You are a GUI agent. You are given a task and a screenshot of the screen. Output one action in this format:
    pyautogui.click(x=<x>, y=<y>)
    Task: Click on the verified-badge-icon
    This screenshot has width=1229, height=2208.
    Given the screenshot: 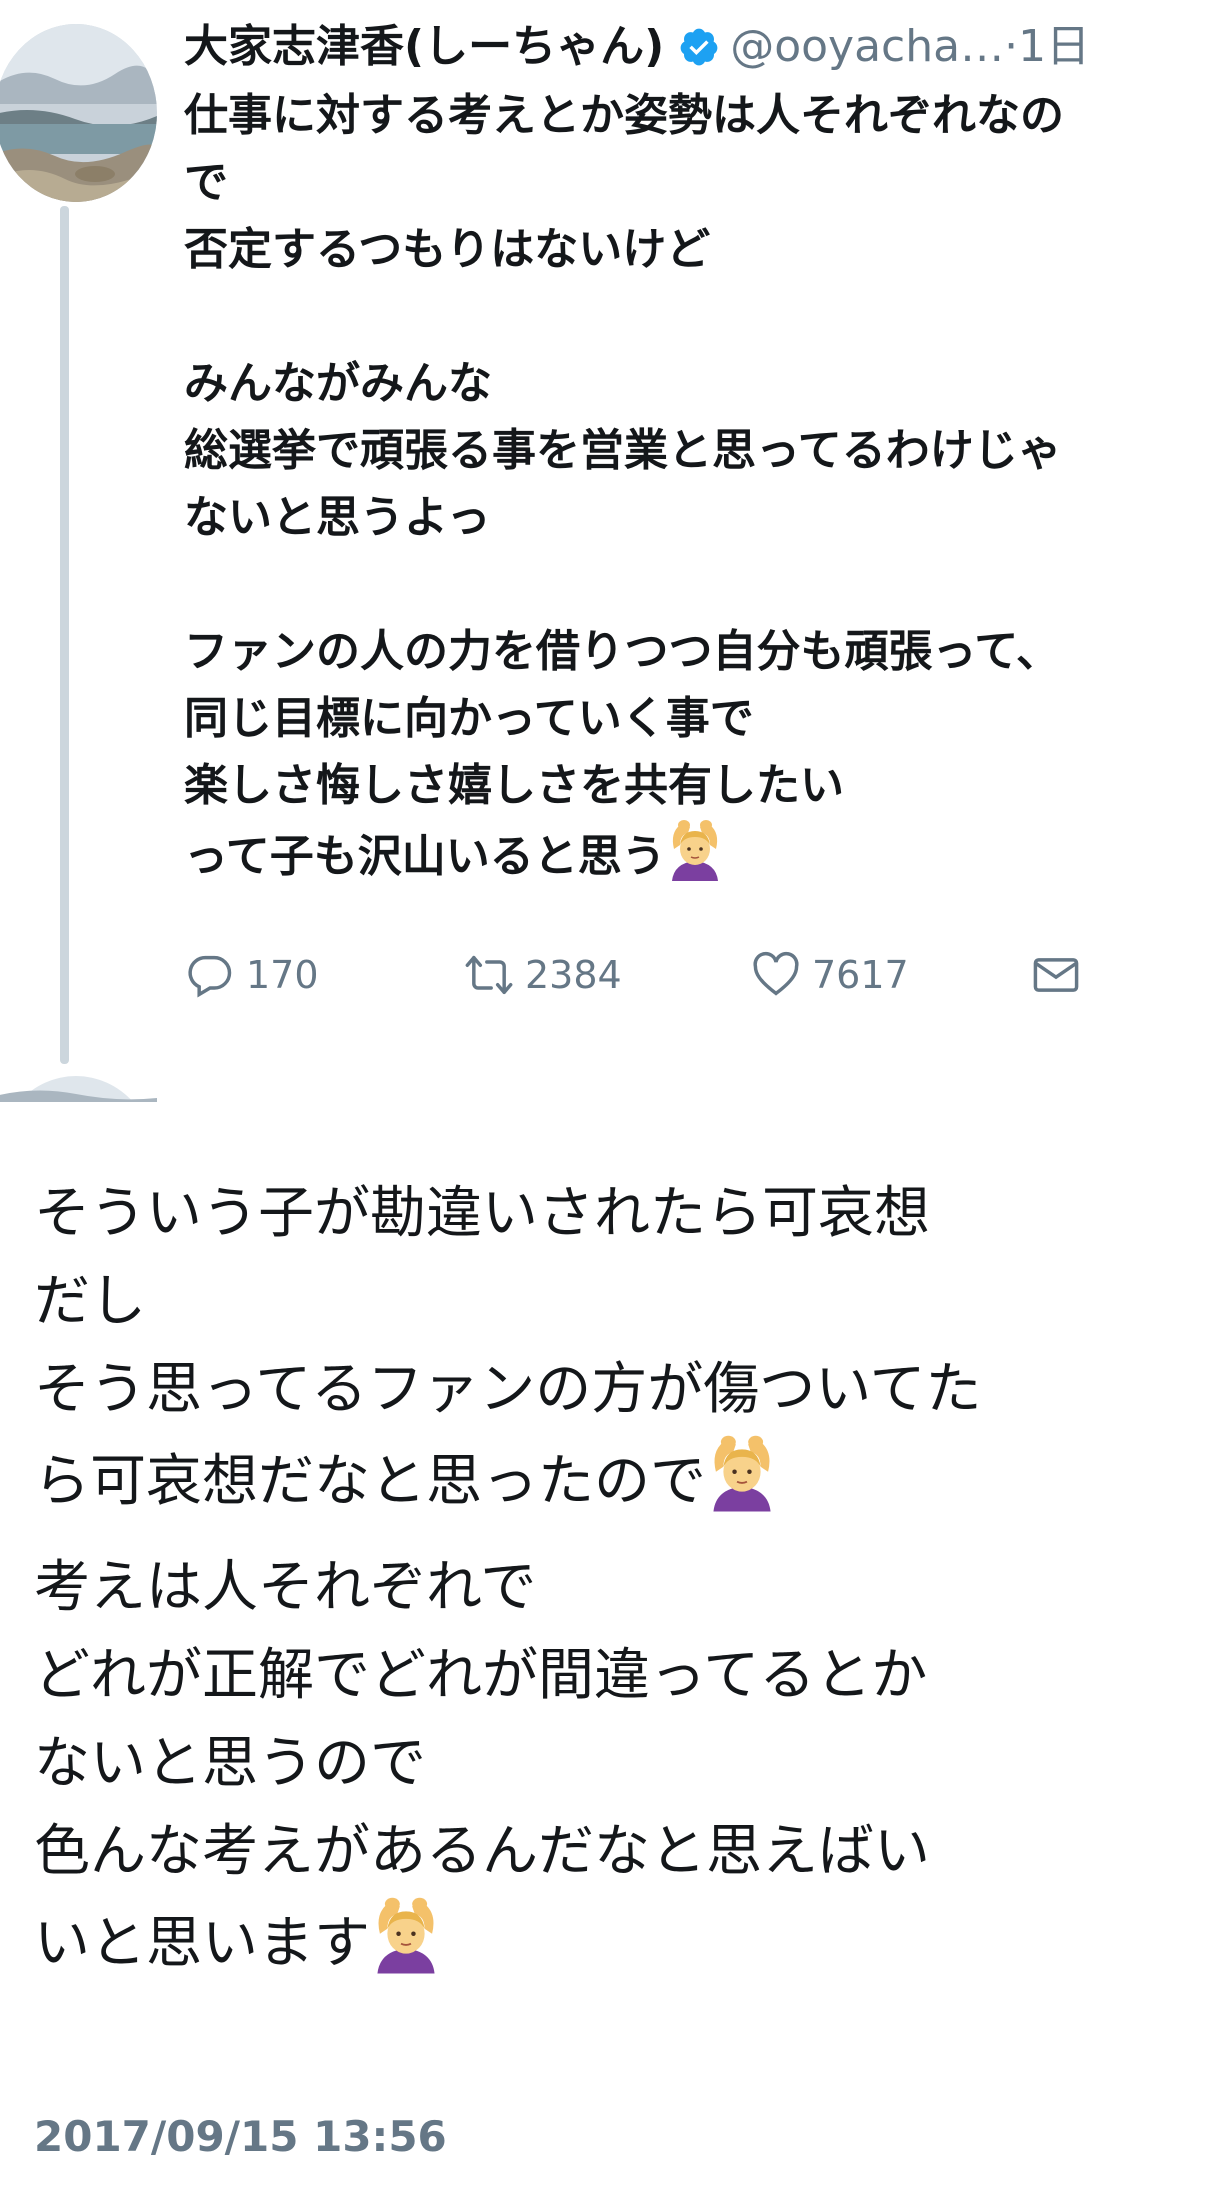 What is the action you would take?
    pyautogui.click(x=699, y=47)
    